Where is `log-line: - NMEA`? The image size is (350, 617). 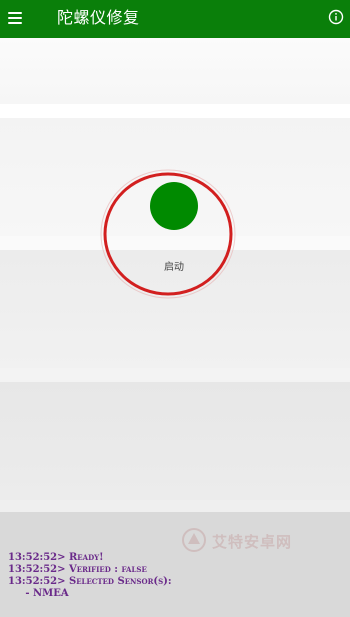
log-line: - NMEA is located at coordinates (38, 593).